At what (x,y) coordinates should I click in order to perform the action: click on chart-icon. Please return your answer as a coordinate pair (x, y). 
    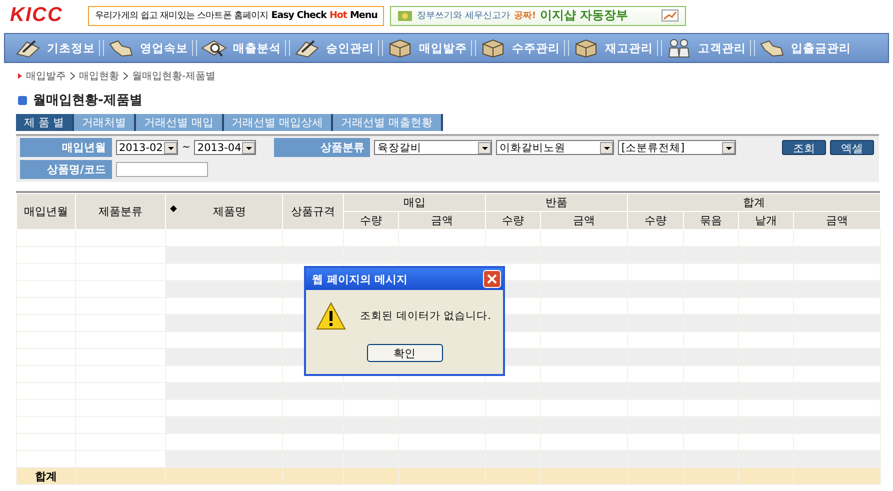
    Looking at the image, I should click on (670, 15).